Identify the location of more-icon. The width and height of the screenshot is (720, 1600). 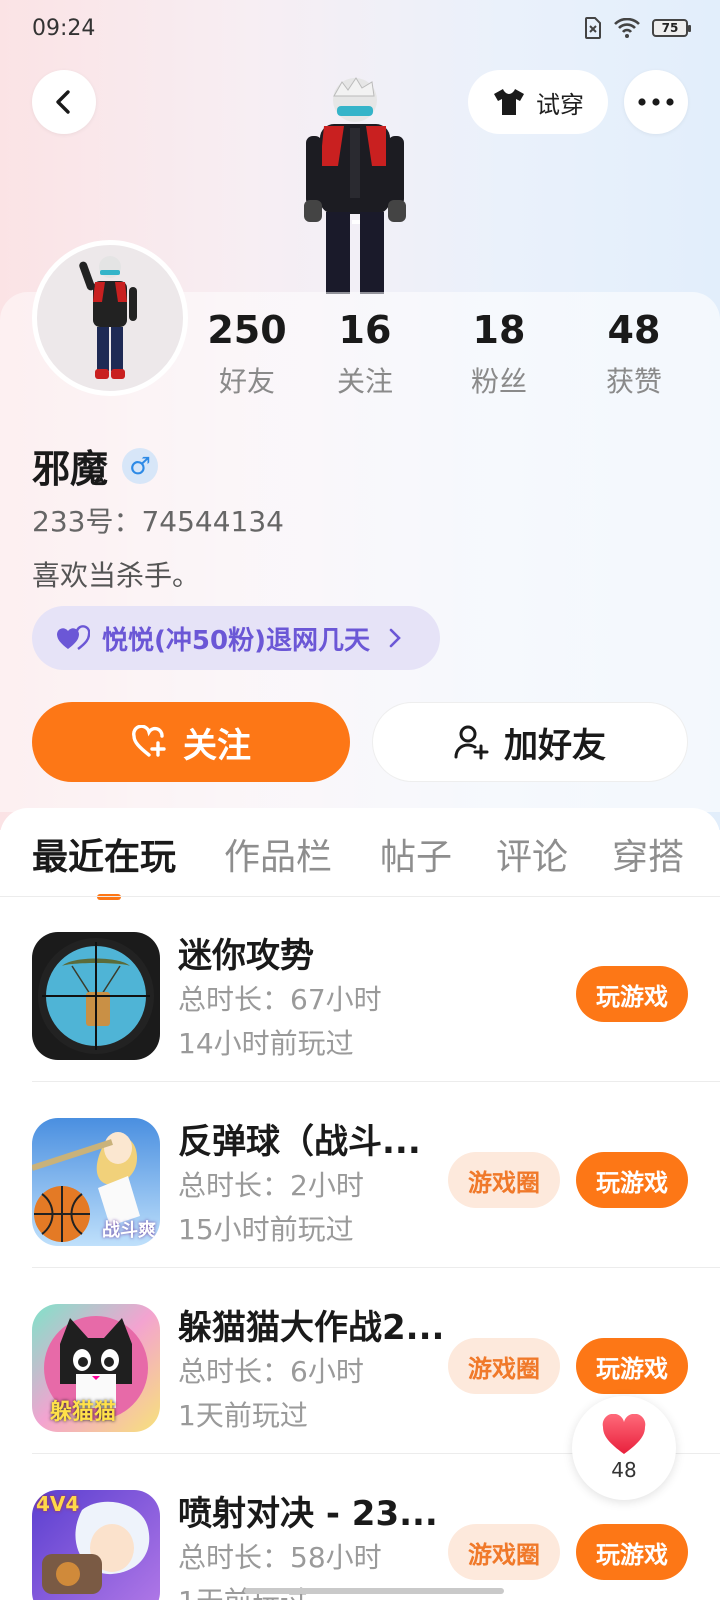
(656, 102).